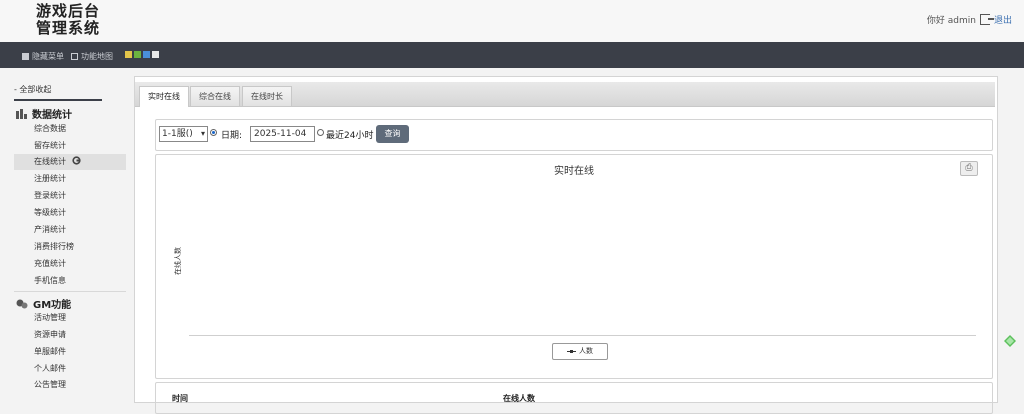  What do you see at coordinates (70, 162) in the screenshot?
I see `sidebar-item-online: 在线统计` at bounding box center [70, 162].